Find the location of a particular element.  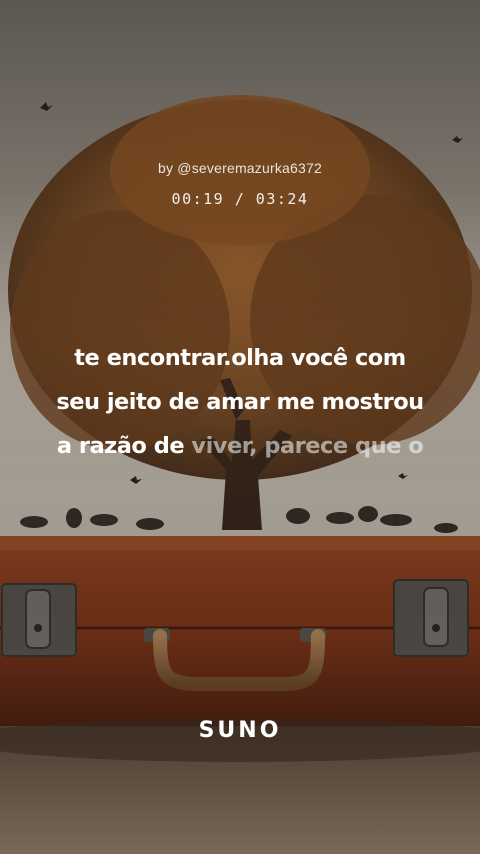

total-time: 03:24 is located at coordinates (282, 199).